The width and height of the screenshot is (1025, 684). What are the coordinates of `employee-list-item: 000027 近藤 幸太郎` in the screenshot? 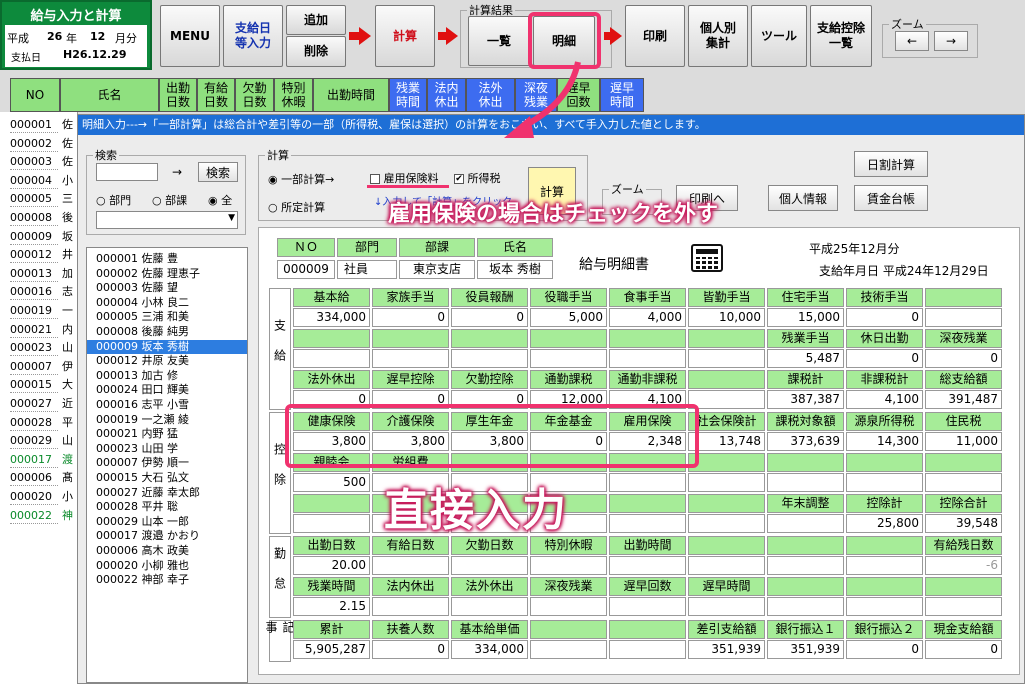 It's located at (167, 493).